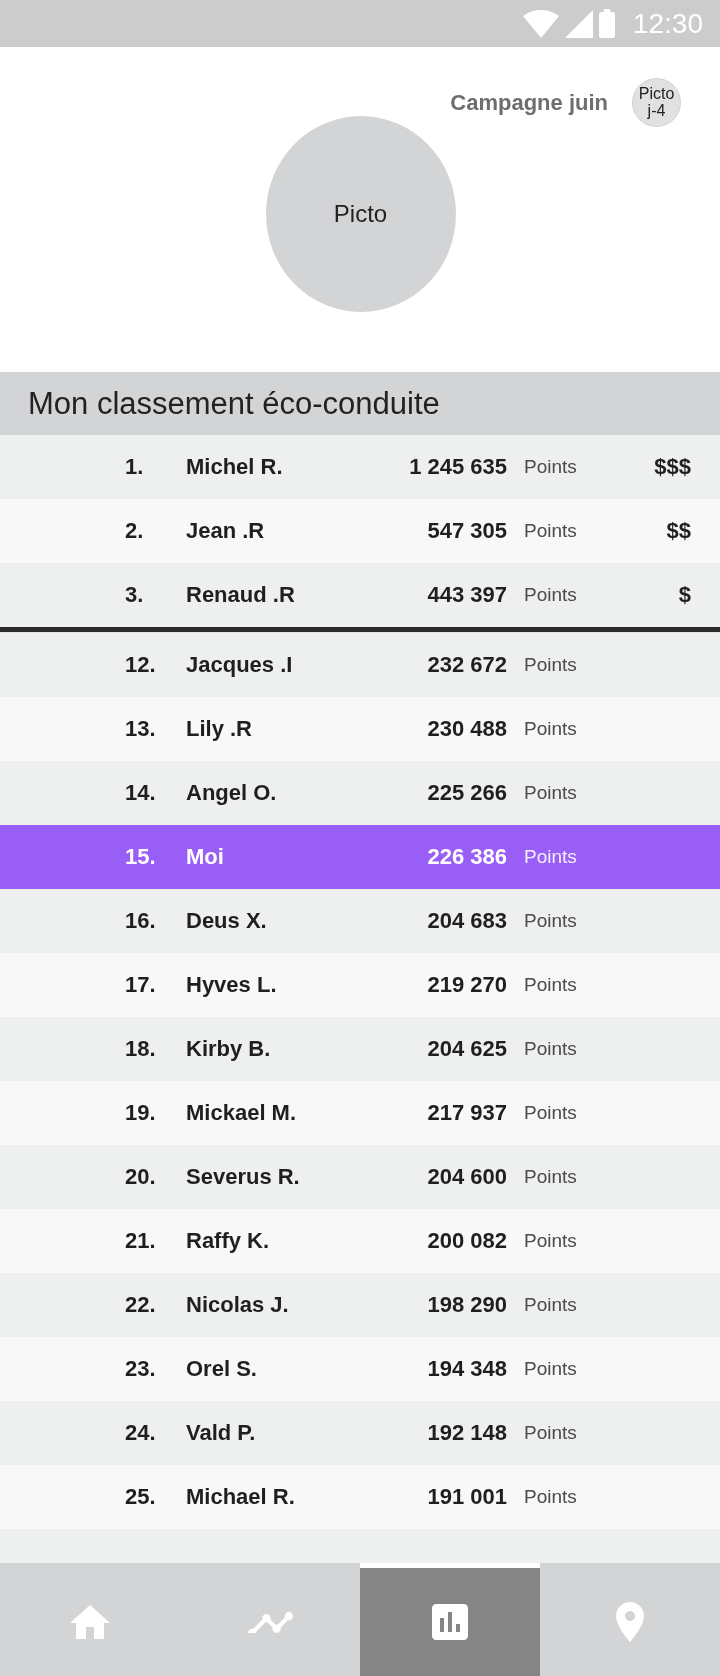 This screenshot has width=720, height=1676. I want to click on player-name: Mickael M., so click(242, 1113).